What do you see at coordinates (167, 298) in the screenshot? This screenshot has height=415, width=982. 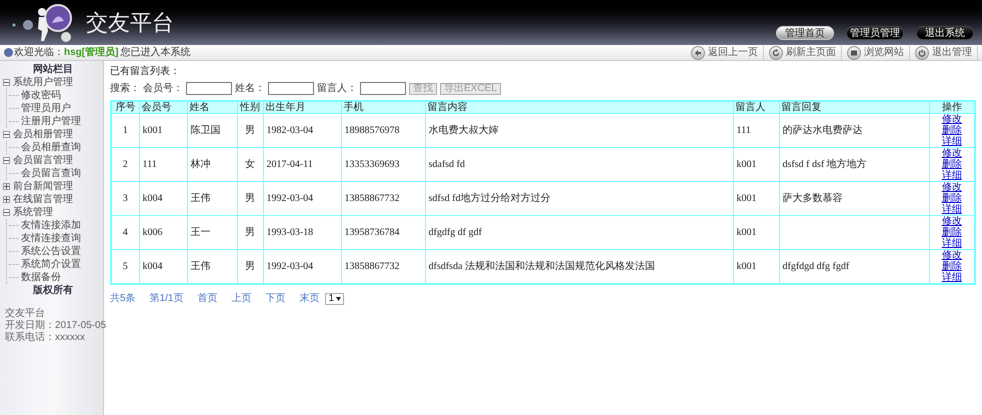 I see `page-link: 第1/1页` at bounding box center [167, 298].